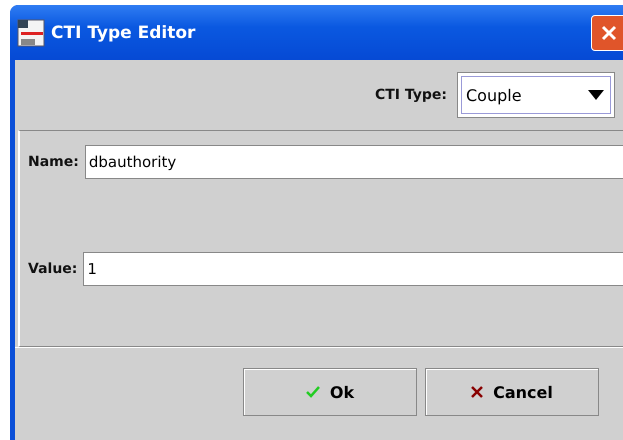  Describe the element at coordinates (477, 392) in the screenshot. I see `x-icon` at that location.